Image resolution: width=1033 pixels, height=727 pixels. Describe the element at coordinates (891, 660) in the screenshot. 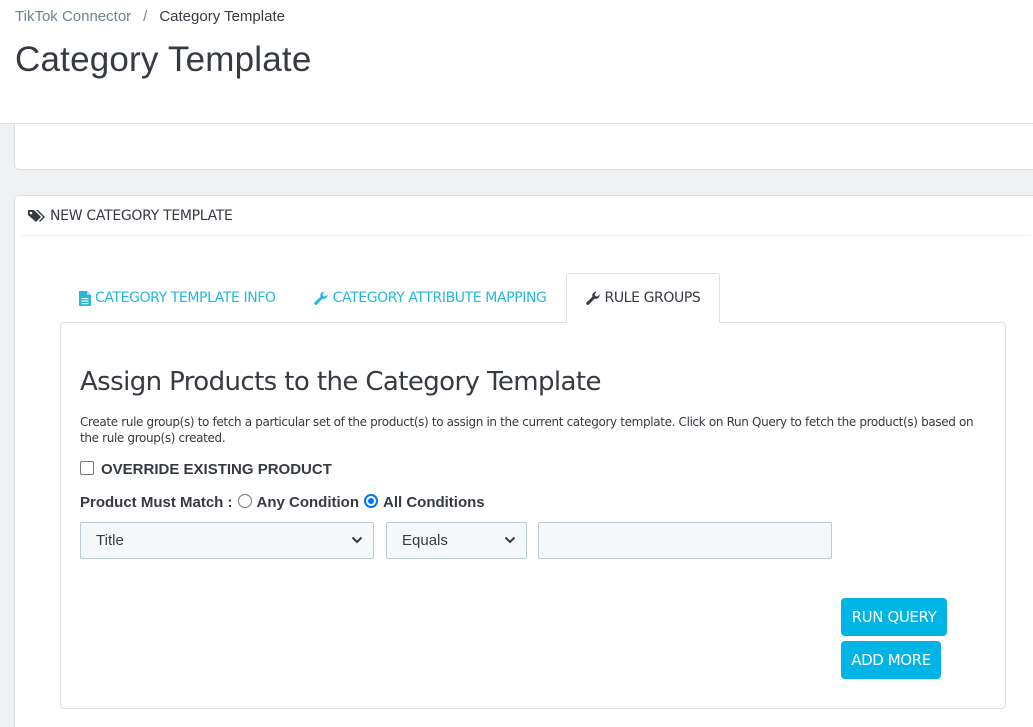

I see `add-more-button: ADD MORE` at that location.